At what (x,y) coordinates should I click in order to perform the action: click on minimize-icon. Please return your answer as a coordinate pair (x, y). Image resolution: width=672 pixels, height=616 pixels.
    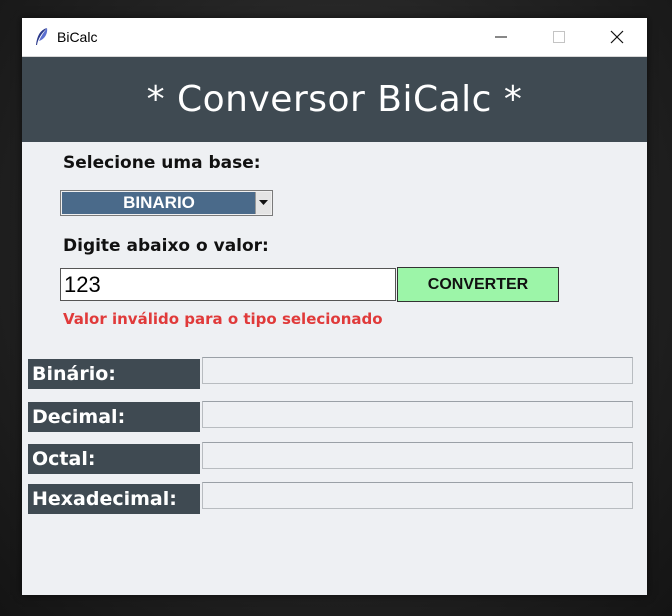
    Looking at the image, I should click on (501, 37).